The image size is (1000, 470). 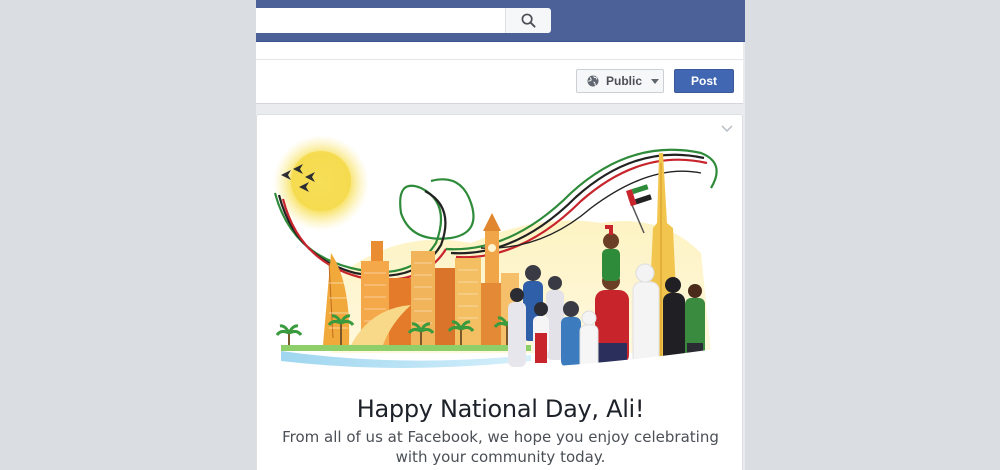 I want to click on post-button: Post, so click(x=704, y=81).